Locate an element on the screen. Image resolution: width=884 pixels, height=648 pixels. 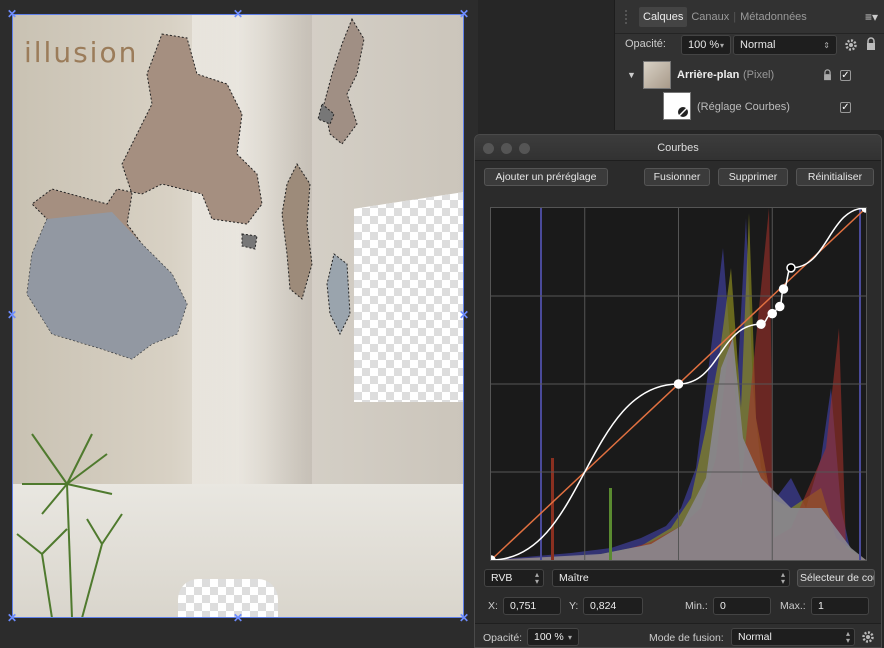
watermark-text: illusion is located at coordinates (81, 52).